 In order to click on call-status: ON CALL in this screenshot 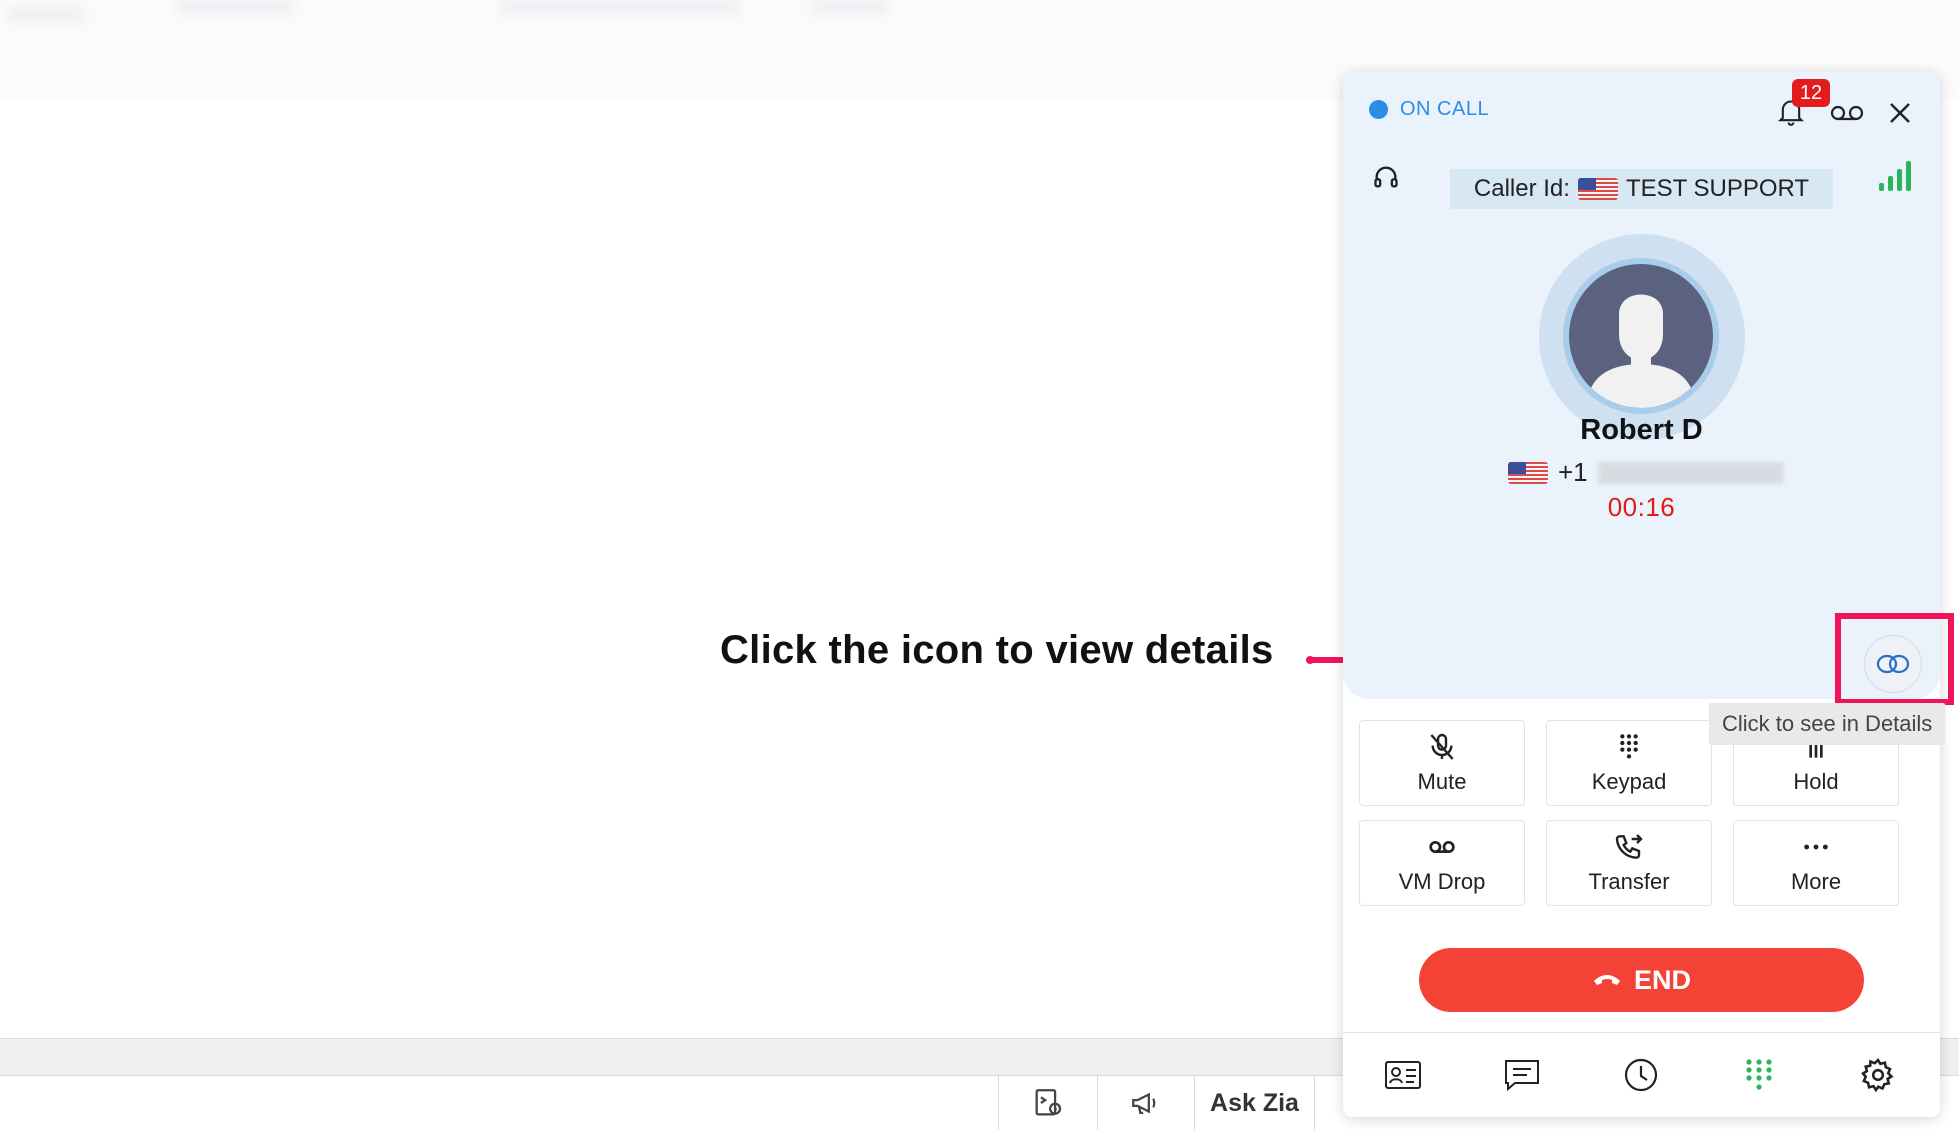, I will do `click(1429, 109)`.